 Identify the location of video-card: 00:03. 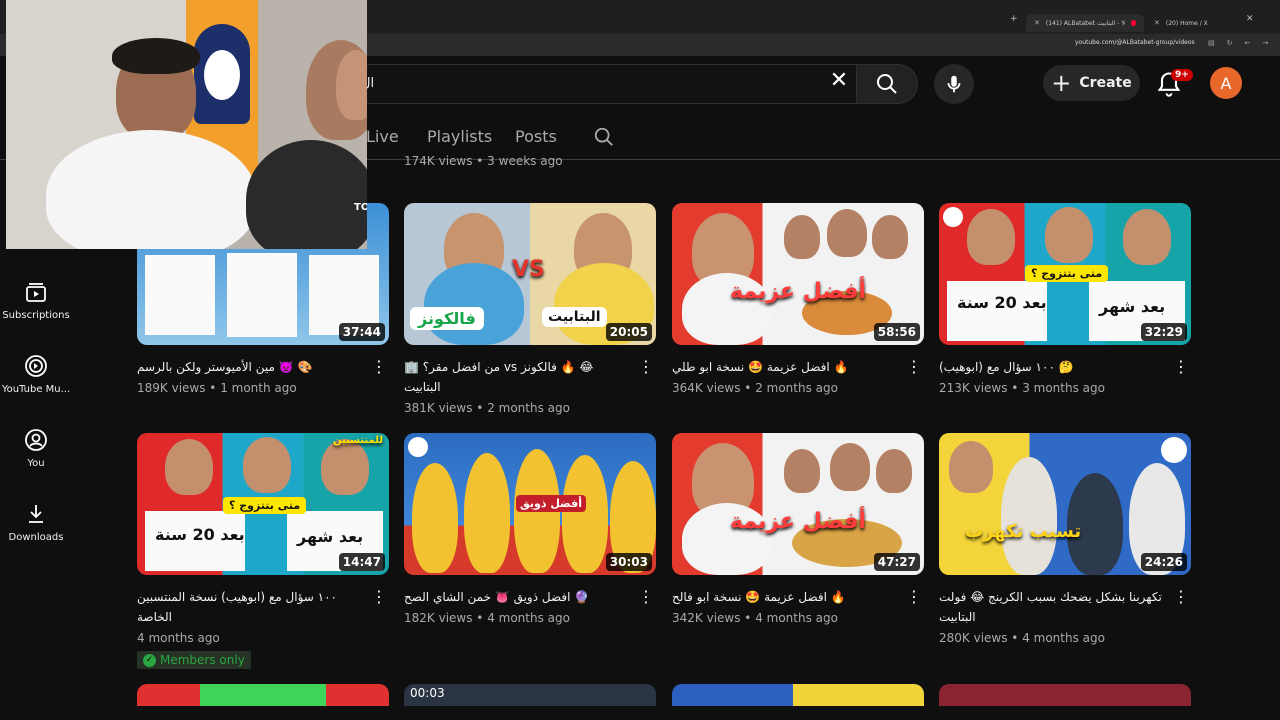
(530, 695).